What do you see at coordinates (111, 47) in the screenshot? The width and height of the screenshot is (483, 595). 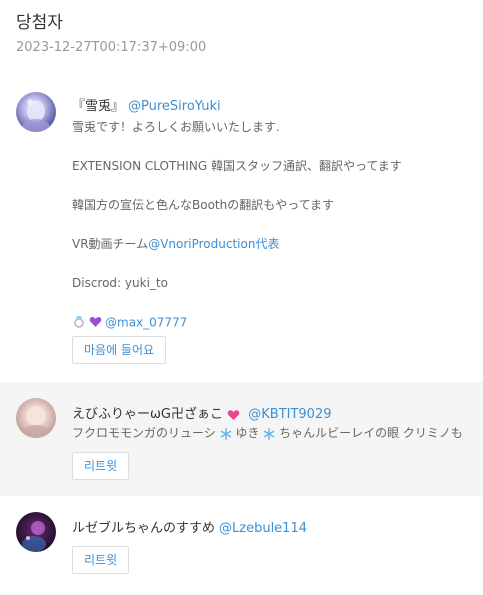 I see `draw-timestamp: 2023-12-27T00:17:37+09:00` at bounding box center [111, 47].